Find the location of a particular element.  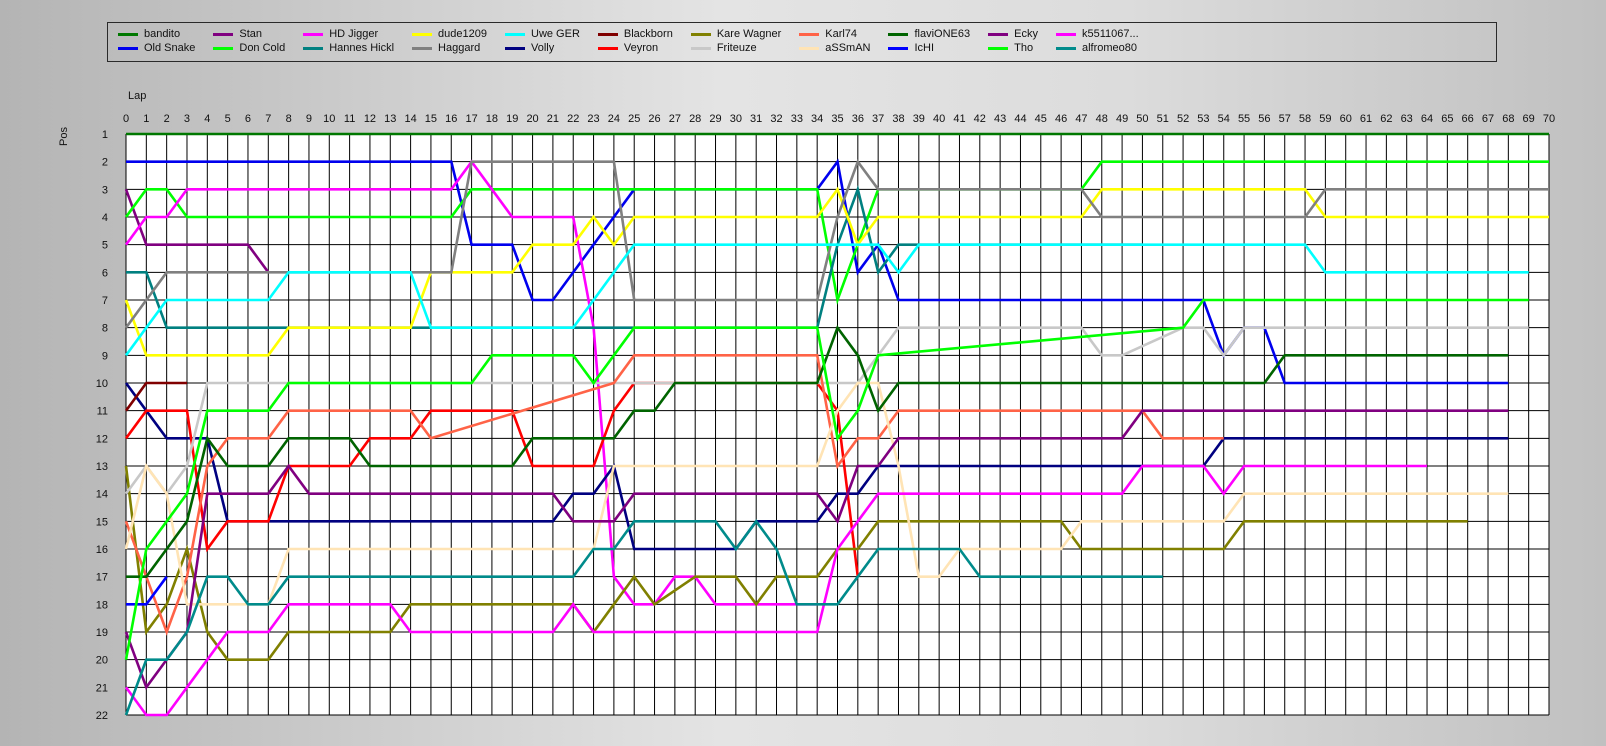

y-tick-label: 19 is located at coordinates (102, 633).